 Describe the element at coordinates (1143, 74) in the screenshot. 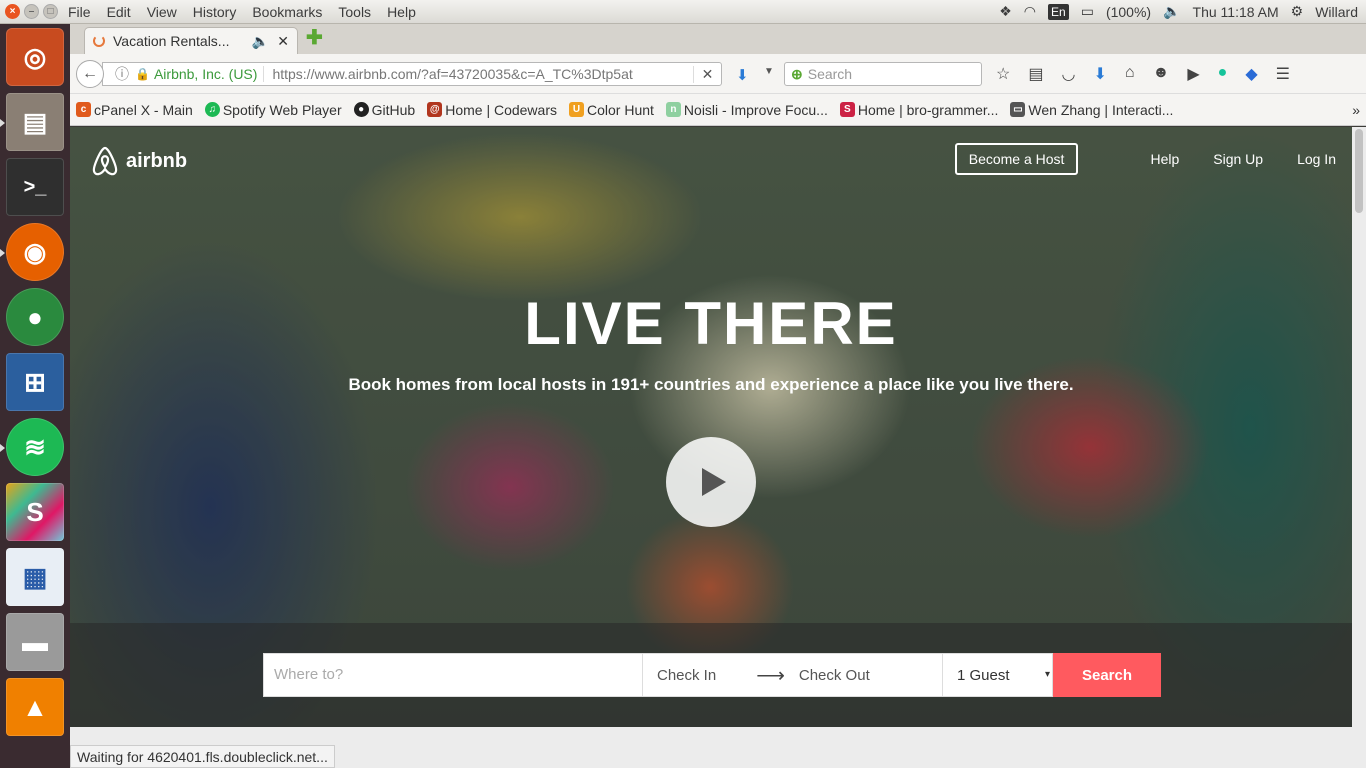

I see `toolbar-icons: ☆ ▤ ◡ ⬇ ⌂ ☻ ▶ ● ◆ ☰` at that location.